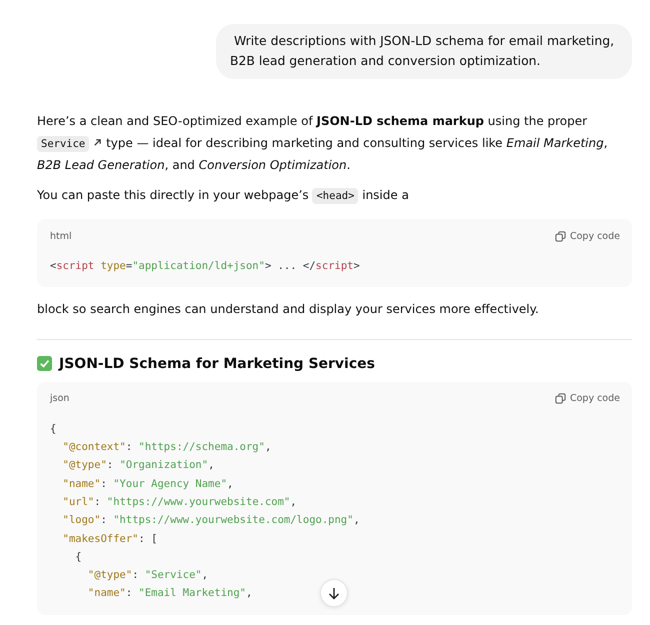  I want to click on user-message: Write descriptions with JSON-LD schema for email marketing, B2B lead generation and conversion optimization., so click(424, 51).